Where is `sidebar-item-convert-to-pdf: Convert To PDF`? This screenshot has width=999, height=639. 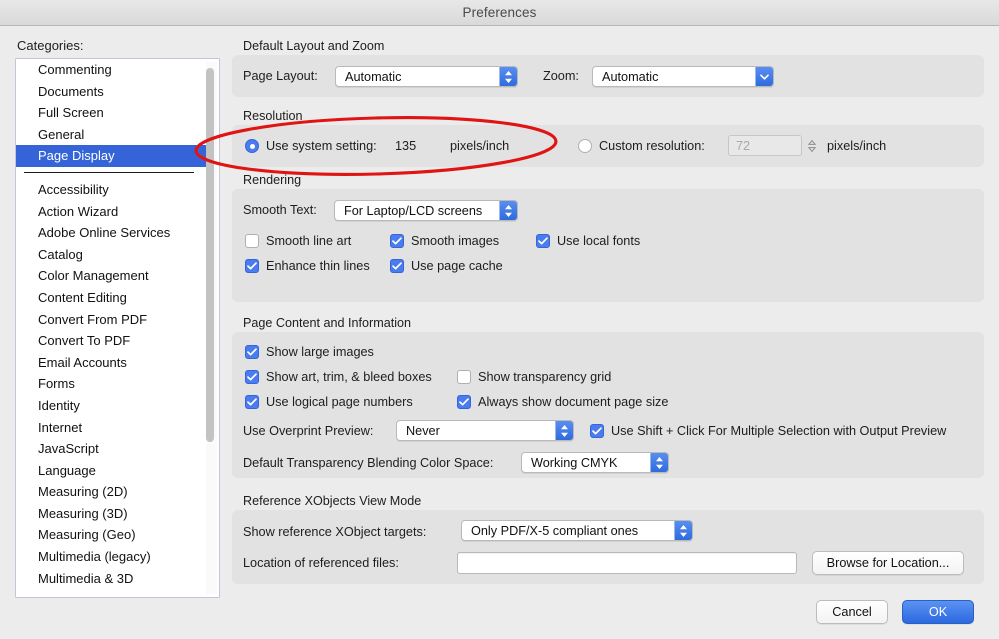
sidebar-item-convert-to-pdf: Convert To PDF is located at coordinates (111, 341).